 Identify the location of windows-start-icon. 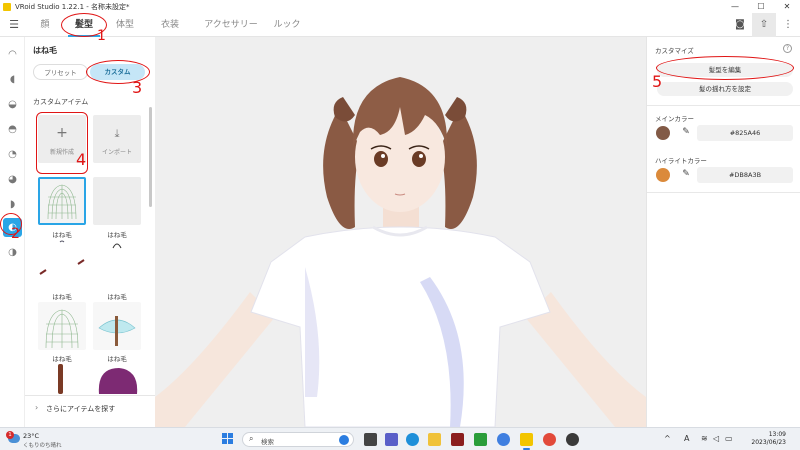
(228, 439).